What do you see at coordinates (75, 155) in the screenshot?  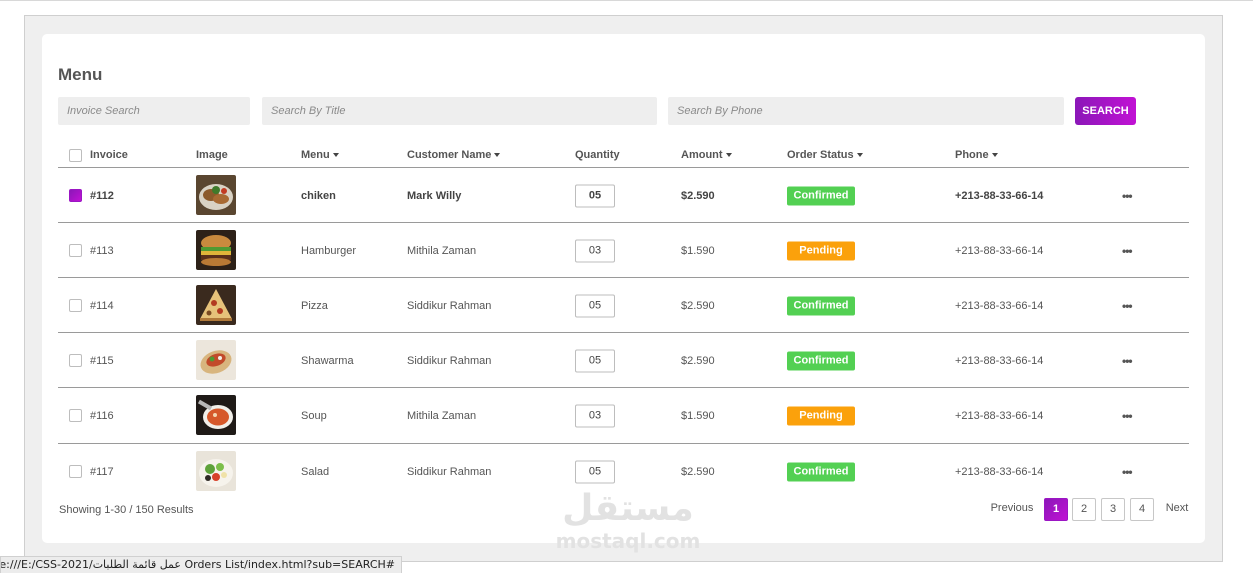 I see `select-all-checkbox` at bounding box center [75, 155].